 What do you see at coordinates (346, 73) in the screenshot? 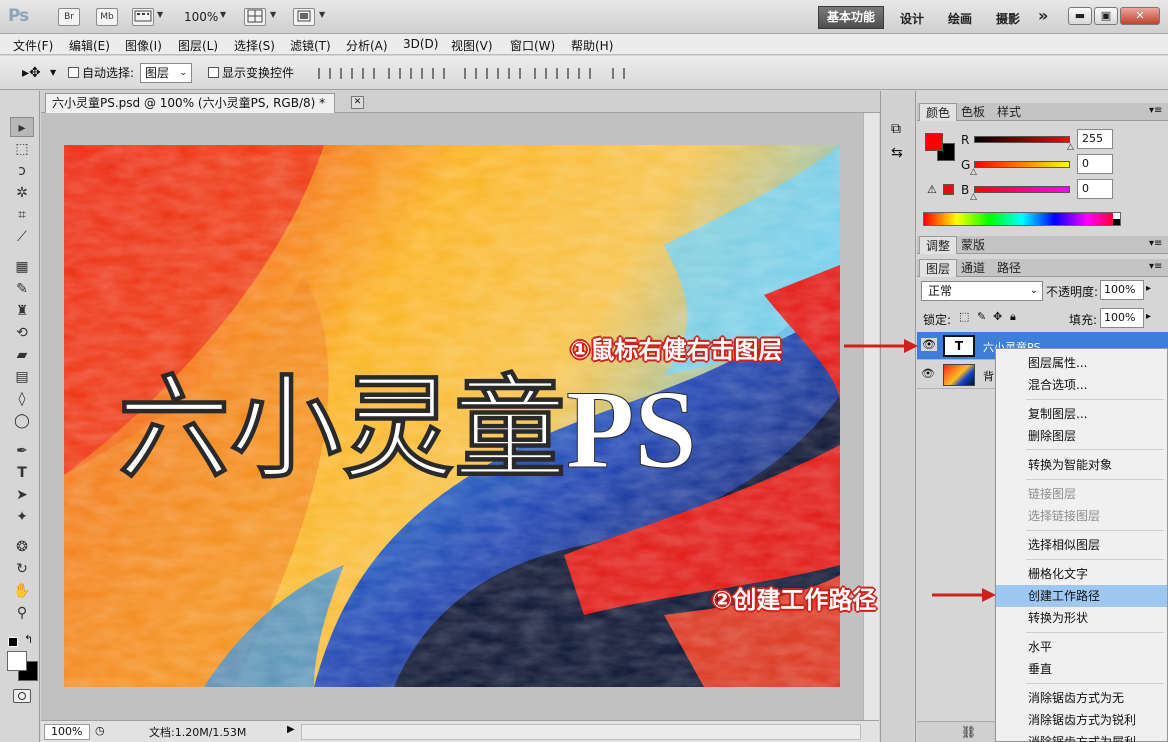
I see `align-vcenter-icon` at bounding box center [346, 73].